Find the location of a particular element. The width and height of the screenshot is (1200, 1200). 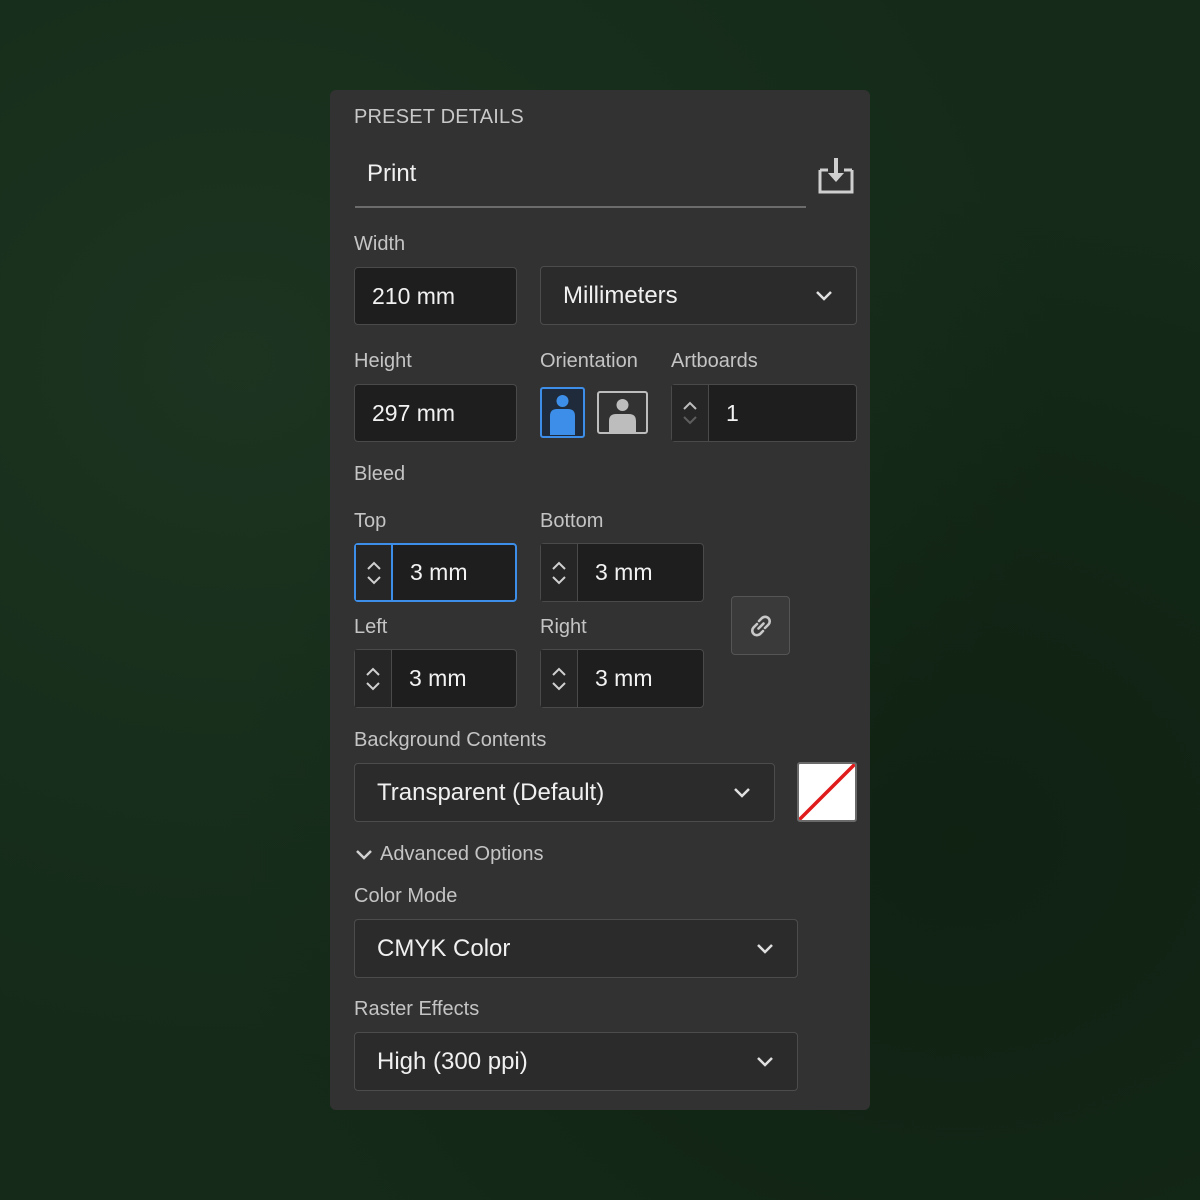

no-color-icon is located at coordinates (827, 792).